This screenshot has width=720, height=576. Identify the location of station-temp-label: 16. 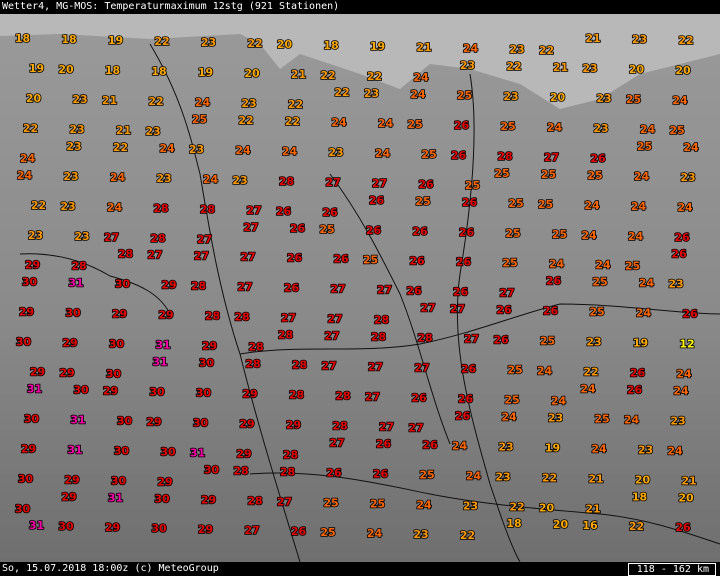
(590, 525).